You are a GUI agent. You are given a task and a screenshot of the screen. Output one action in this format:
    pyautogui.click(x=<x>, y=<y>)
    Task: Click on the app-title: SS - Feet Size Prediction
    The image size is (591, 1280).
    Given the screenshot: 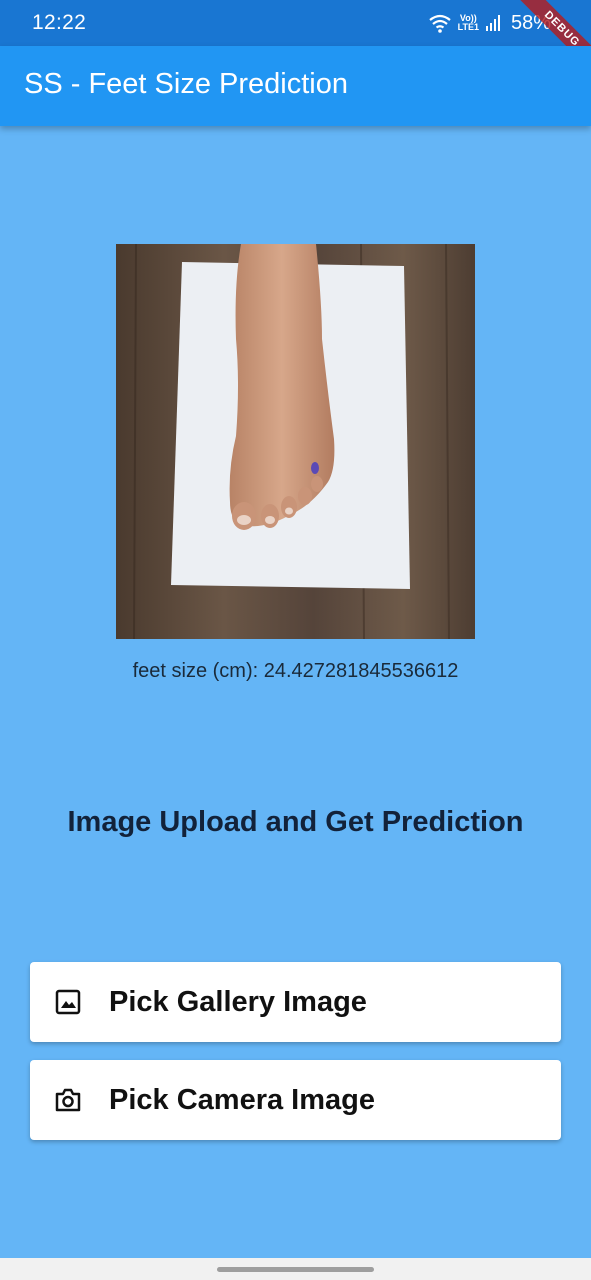 What is the action you would take?
    pyautogui.click(x=186, y=84)
    